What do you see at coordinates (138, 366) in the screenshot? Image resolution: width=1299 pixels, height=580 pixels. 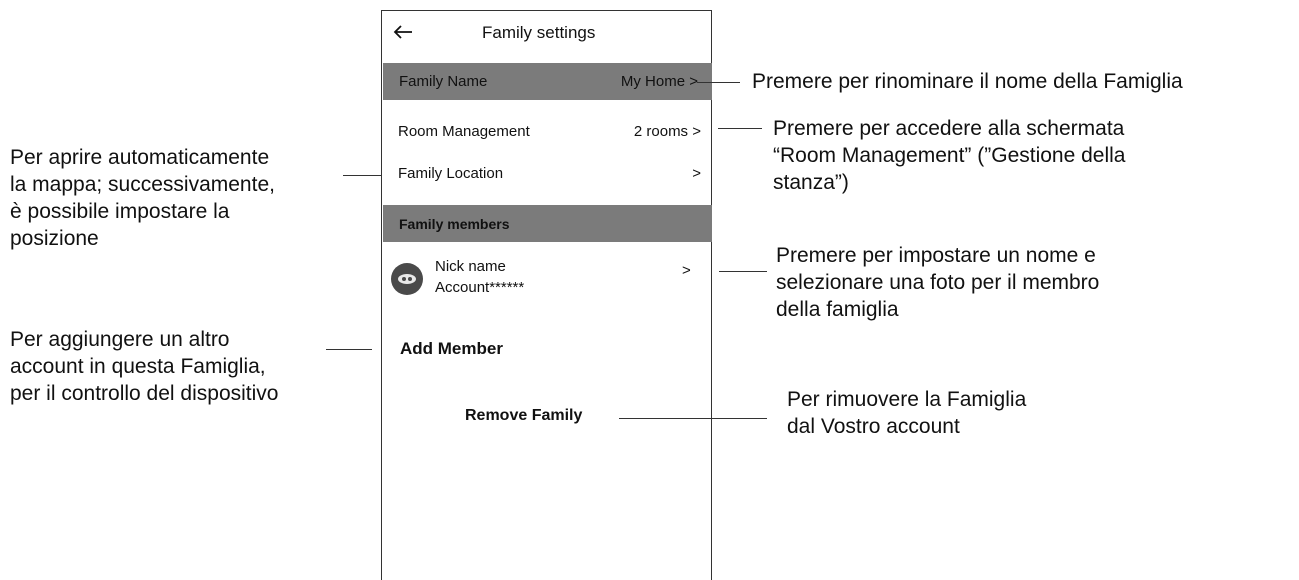 I see `annotation-add-member-line-2: account in questa Famiglia,` at bounding box center [138, 366].